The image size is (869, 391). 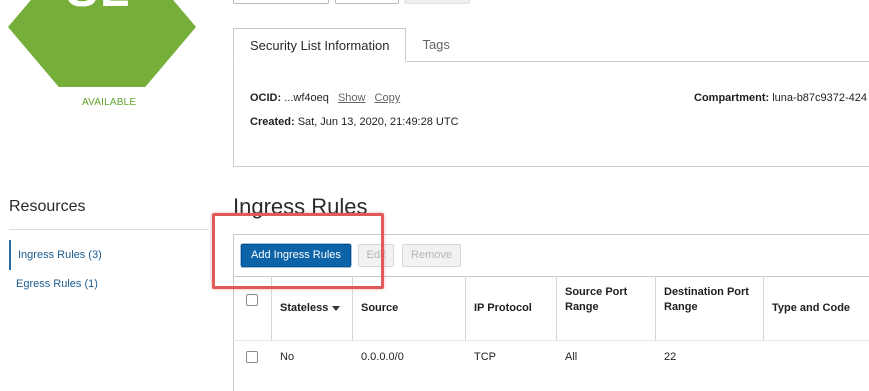 What do you see at coordinates (485, 357) in the screenshot?
I see `cell-ip-protocol: TCP` at bounding box center [485, 357].